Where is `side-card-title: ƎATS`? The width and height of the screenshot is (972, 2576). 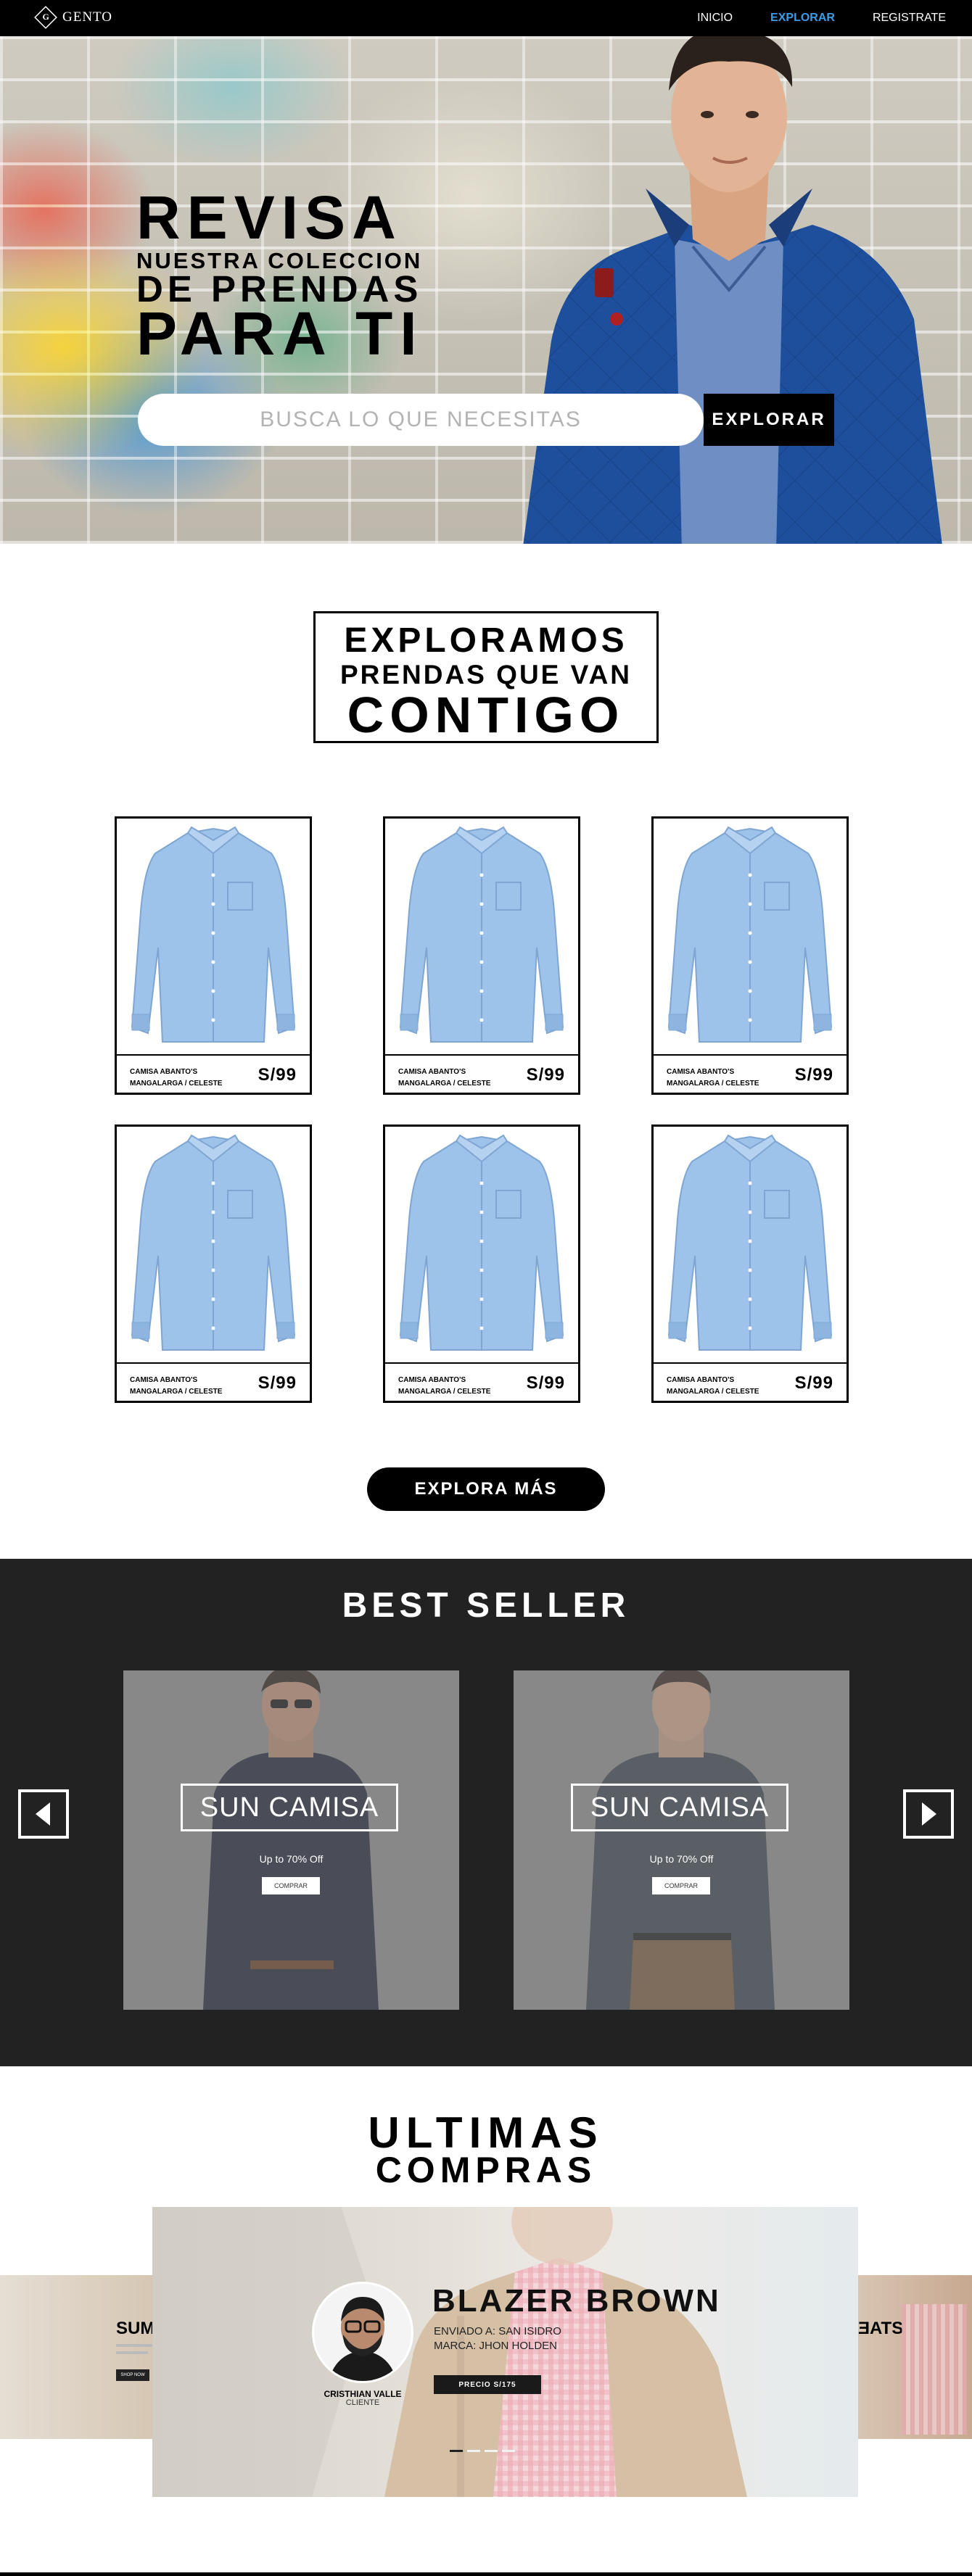
side-card-title: ƎATS is located at coordinates (881, 2329).